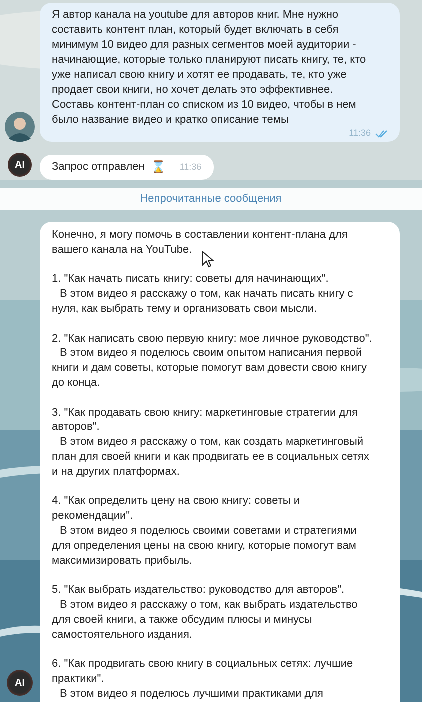 Image resolution: width=422 pixels, height=702 pixels. What do you see at coordinates (205, 620) in the screenshot?
I see `video-description: В этом видео я расскажу о том, как выбрать издательство для своей книги, а также обсудим плюсы и минусы самостоятельного издания.` at bounding box center [205, 620].